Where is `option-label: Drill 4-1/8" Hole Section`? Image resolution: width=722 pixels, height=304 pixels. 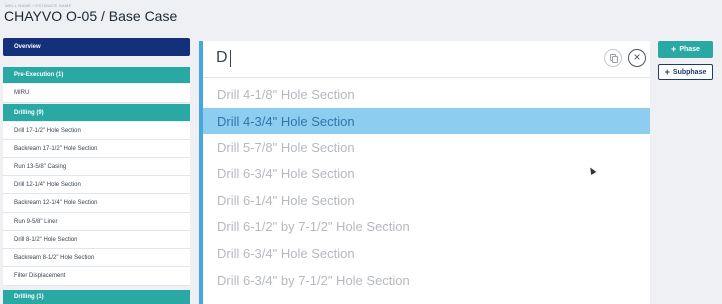 option-label: Drill 4-1/8" Hole Section is located at coordinates (286, 94).